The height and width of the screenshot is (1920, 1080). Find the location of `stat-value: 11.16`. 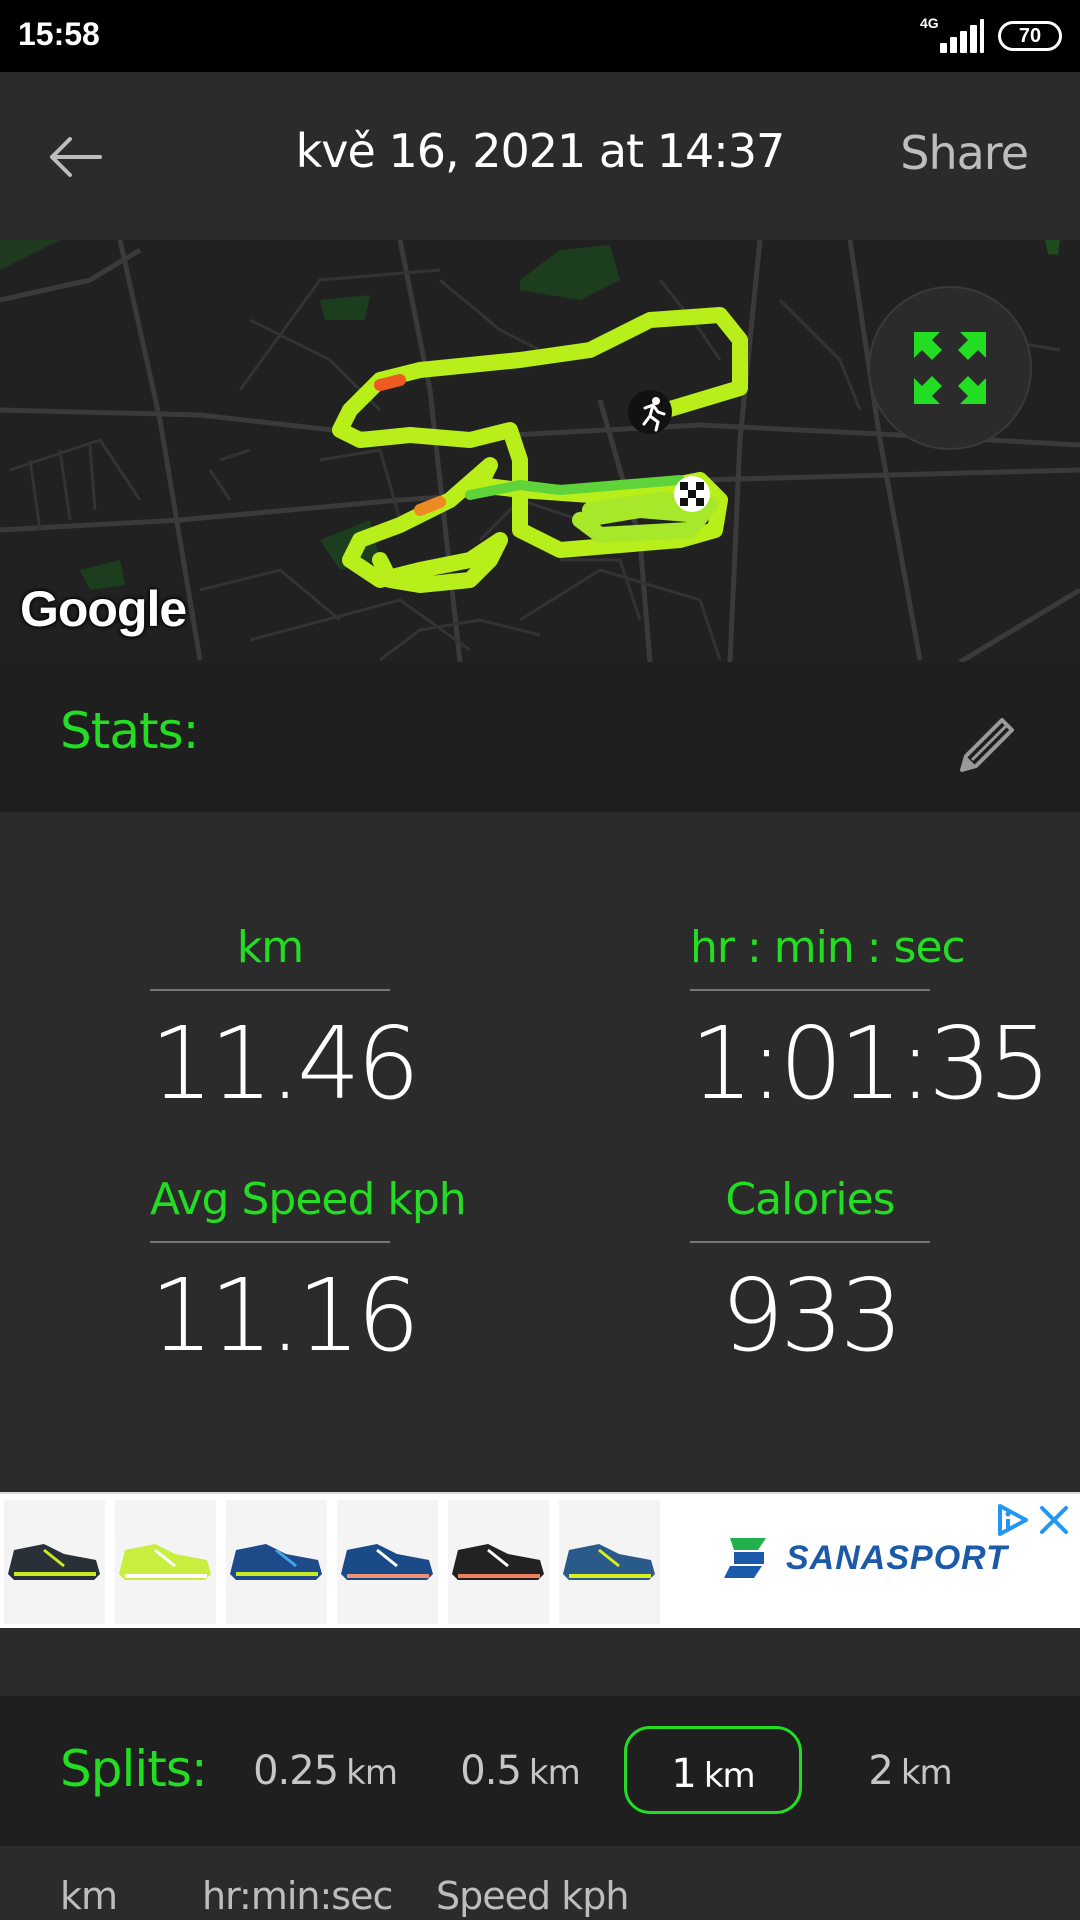

stat-value: 11.16 is located at coordinates (285, 1315).